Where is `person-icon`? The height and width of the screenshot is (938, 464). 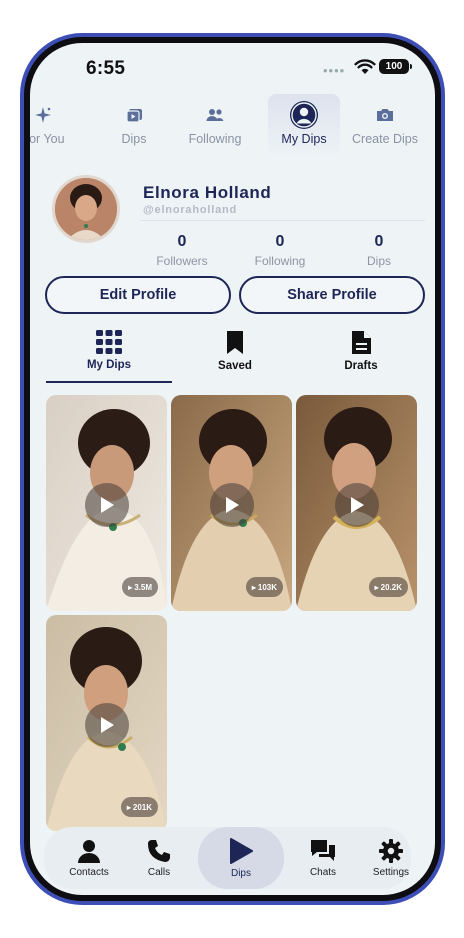
person-icon is located at coordinates (89, 851).